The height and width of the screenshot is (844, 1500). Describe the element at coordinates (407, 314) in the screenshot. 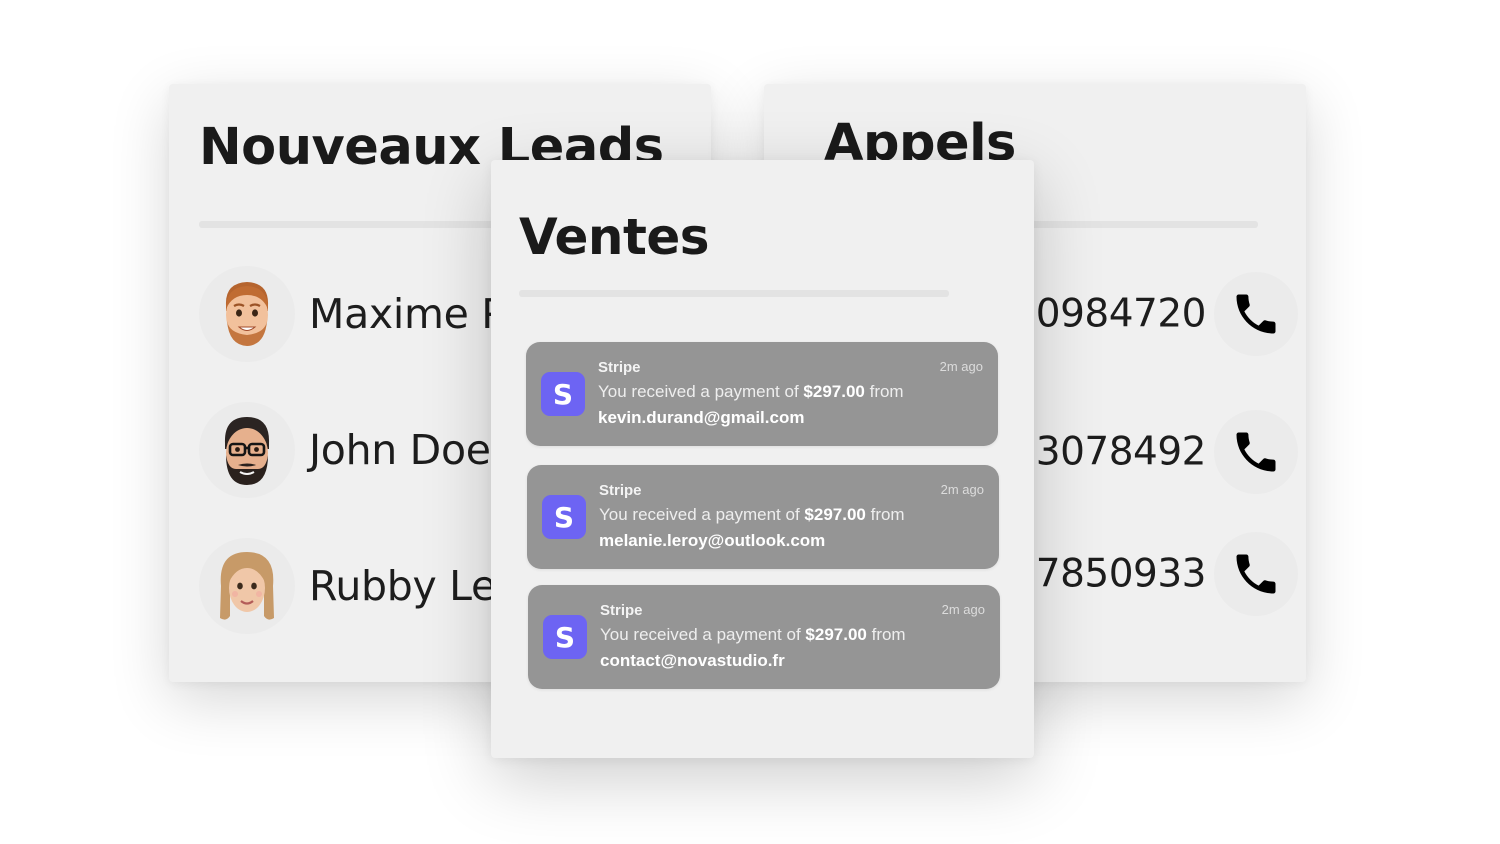

I see `lead-name: Maxime P` at that location.